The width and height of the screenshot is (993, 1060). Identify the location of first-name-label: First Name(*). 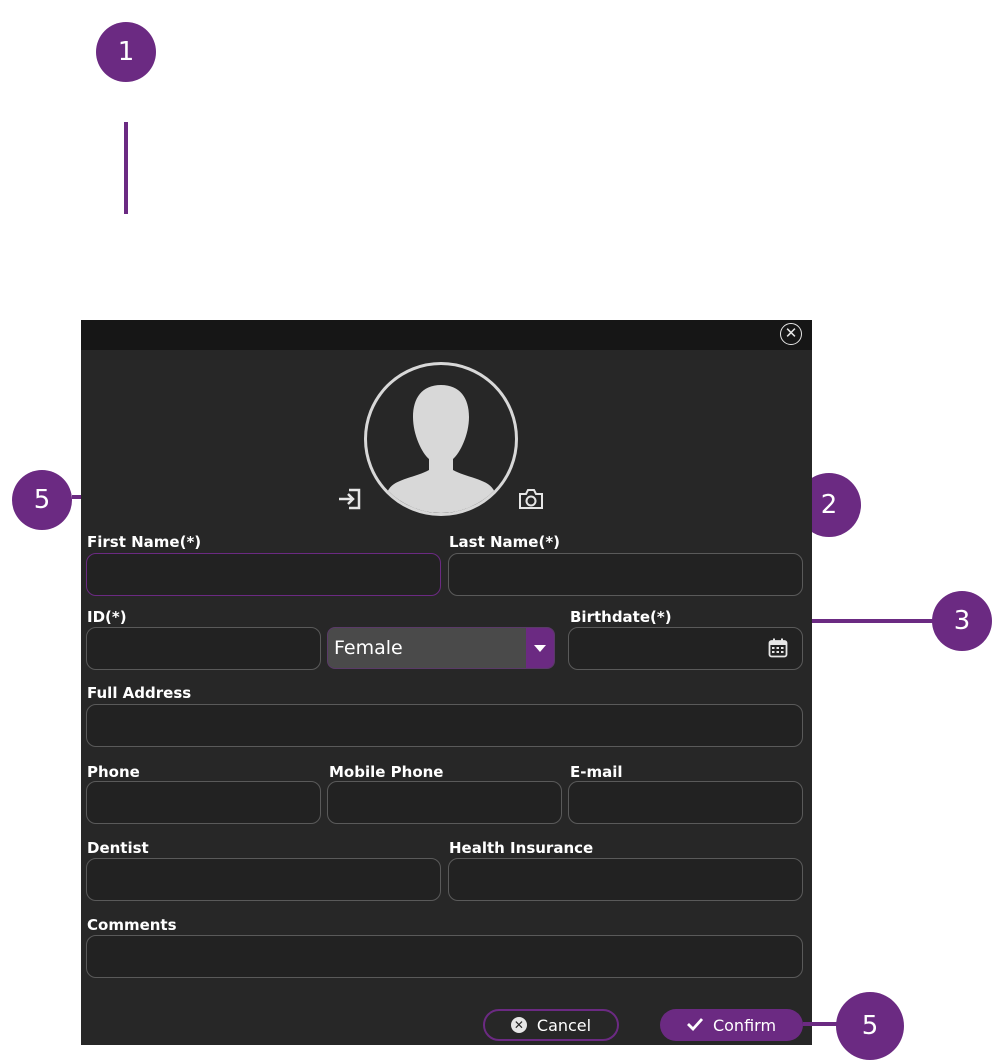
(144, 542).